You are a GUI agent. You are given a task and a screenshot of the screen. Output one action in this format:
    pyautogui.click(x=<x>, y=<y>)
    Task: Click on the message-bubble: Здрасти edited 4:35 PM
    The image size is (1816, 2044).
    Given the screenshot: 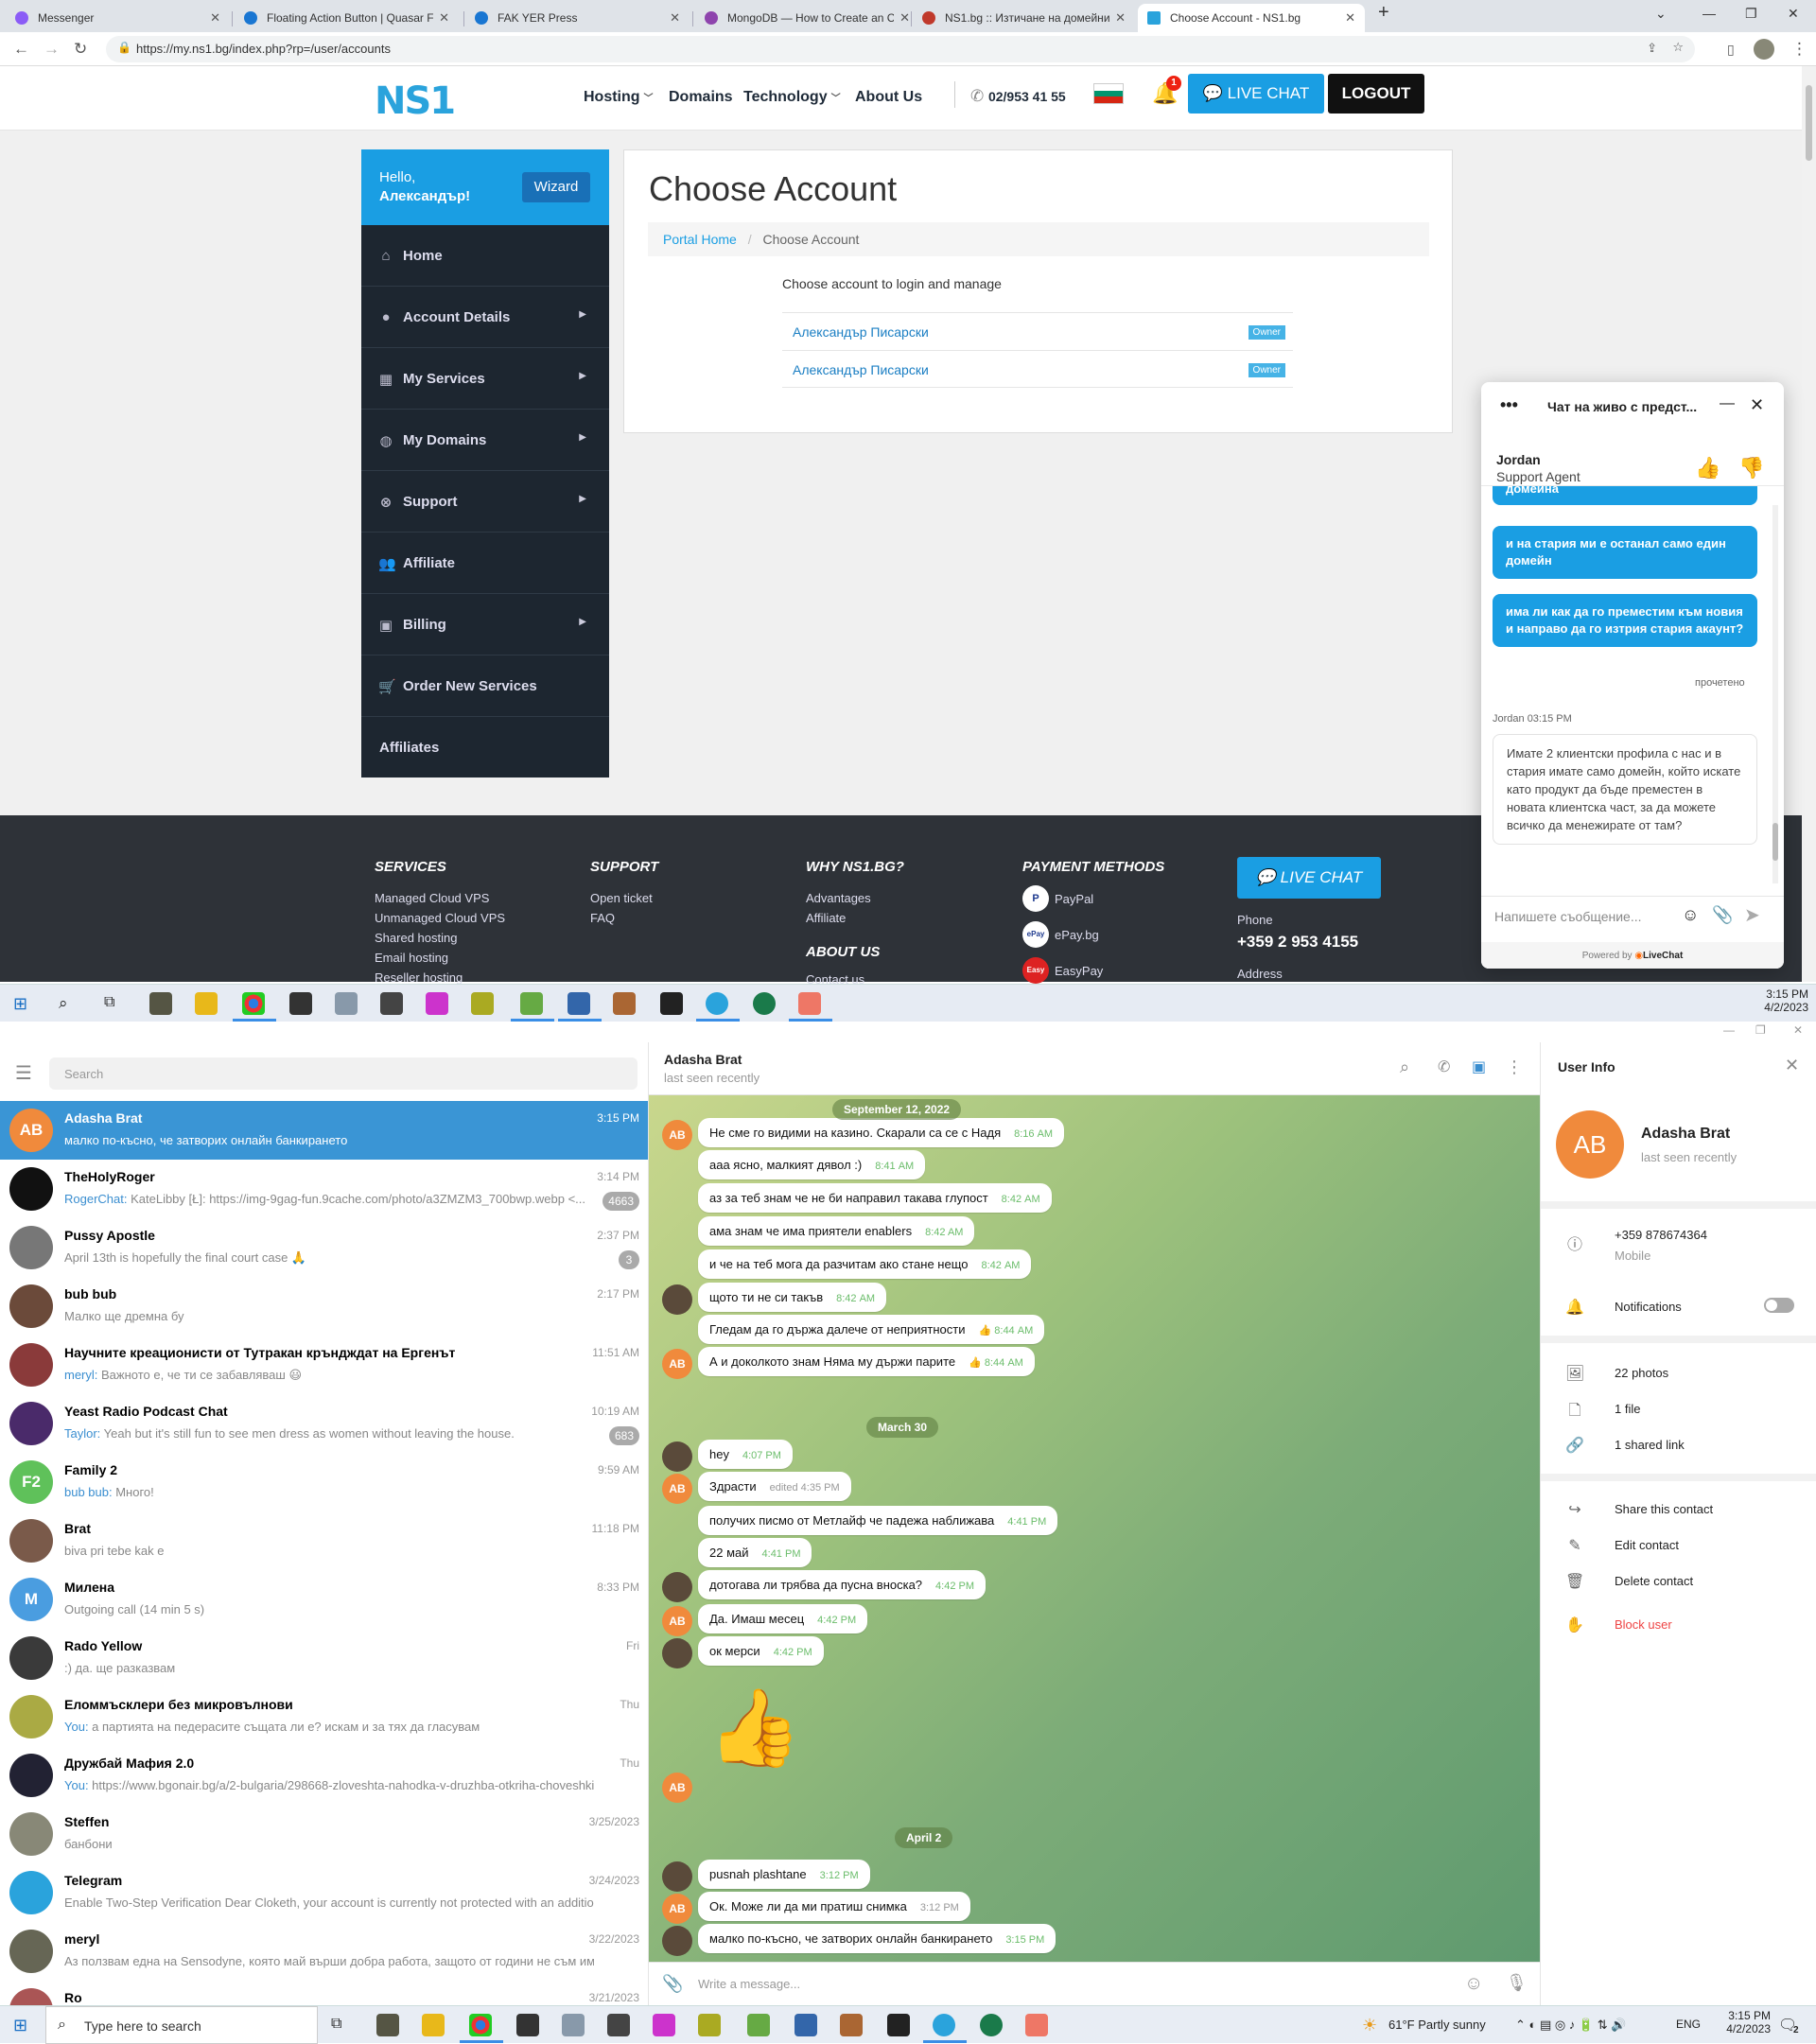 What is the action you would take?
    pyautogui.click(x=774, y=1486)
    